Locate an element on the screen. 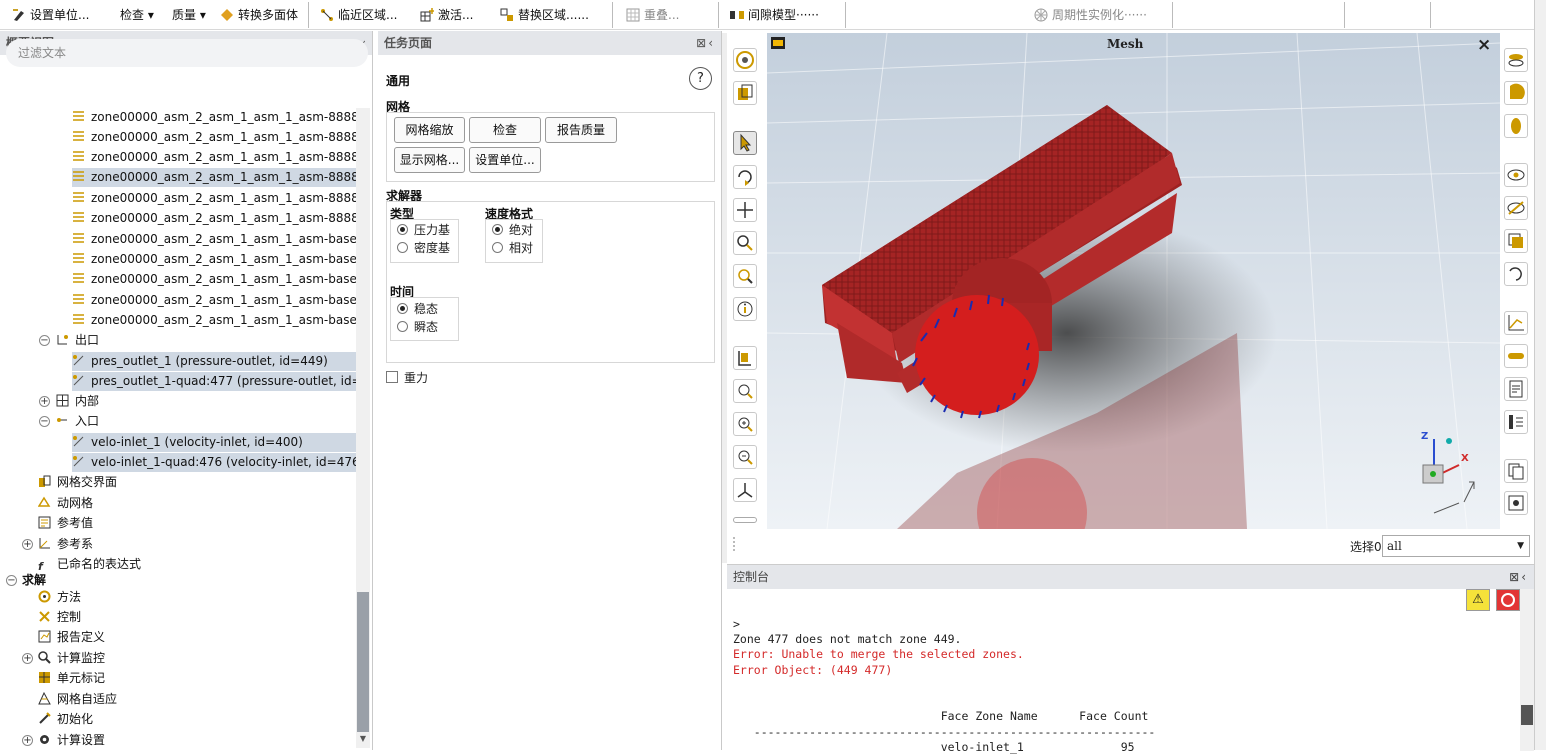  toggle-icon is located at coordinates (1516, 356).